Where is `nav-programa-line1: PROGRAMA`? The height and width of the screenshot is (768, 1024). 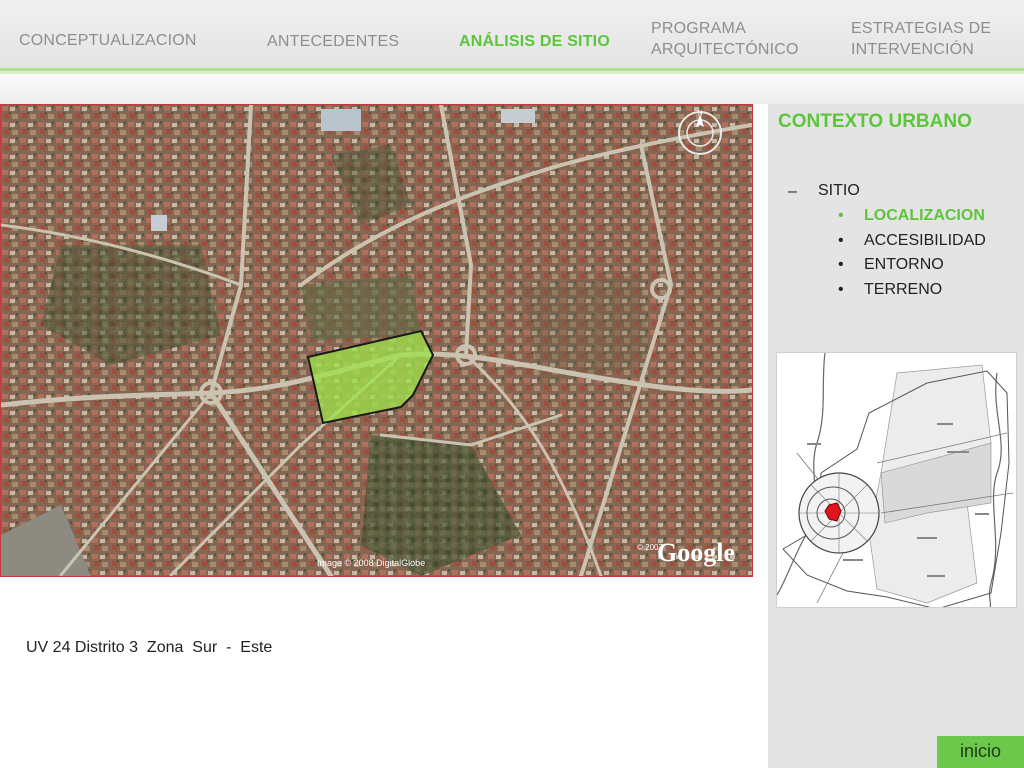
nav-programa-line1: PROGRAMA is located at coordinates (698, 28).